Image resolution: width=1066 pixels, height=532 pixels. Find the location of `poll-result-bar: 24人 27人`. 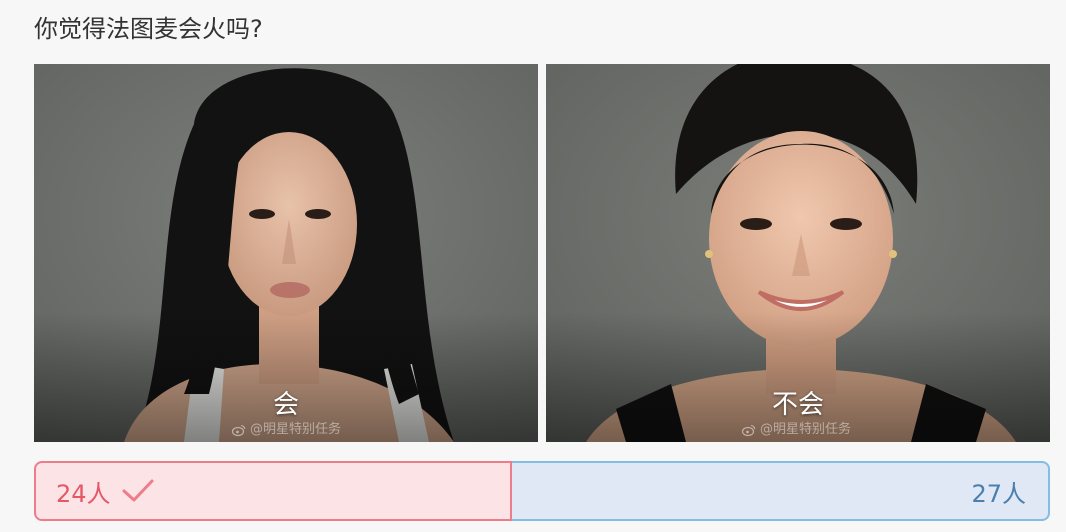

poll-result-bar: 24人 27人 is located at coordinates (542, 491).